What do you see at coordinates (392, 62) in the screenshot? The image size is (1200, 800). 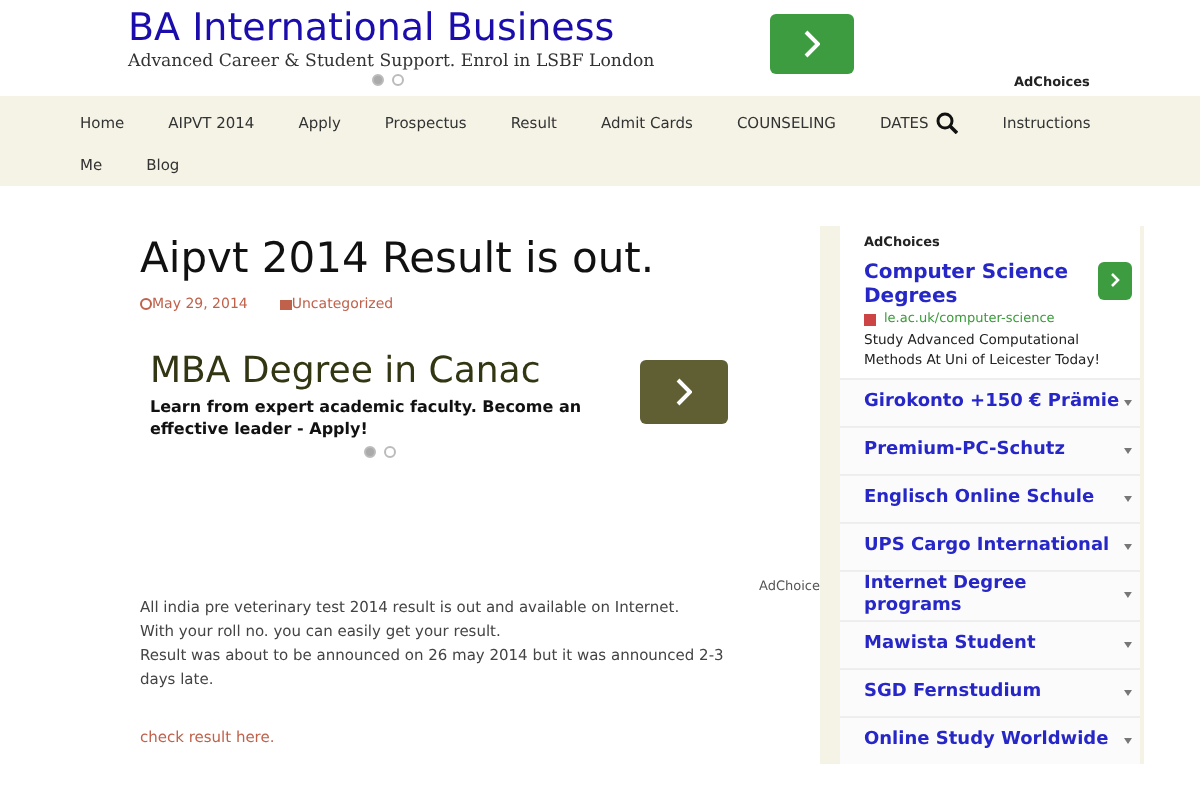 I see `ad-description: Advanced Career & Student Support. Enrol in LSBF London` at bounding box center [392, 62].